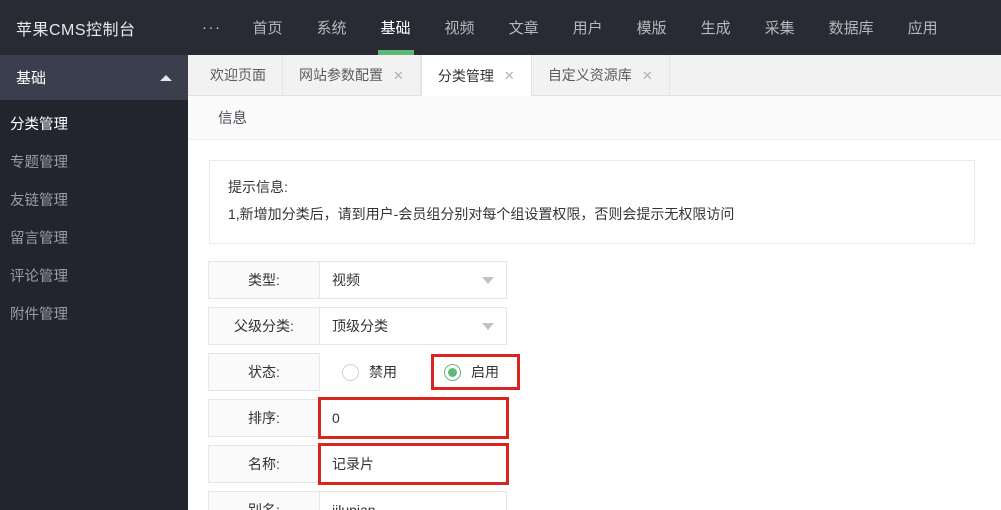 Image resolution: width=1001 pixels, height=510 pixels. I want to click on sidebar-group-label: 基础, so click(31, 78).